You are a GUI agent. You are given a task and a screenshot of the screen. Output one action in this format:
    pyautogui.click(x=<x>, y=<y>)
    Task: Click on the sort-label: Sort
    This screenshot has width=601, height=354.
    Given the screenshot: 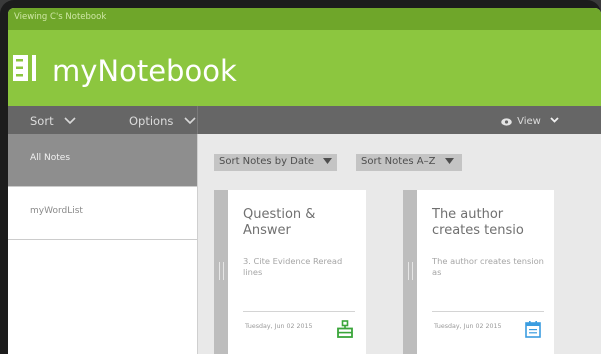 What is the action you would take?
    pyautogui.click(x=42, y=121)
    